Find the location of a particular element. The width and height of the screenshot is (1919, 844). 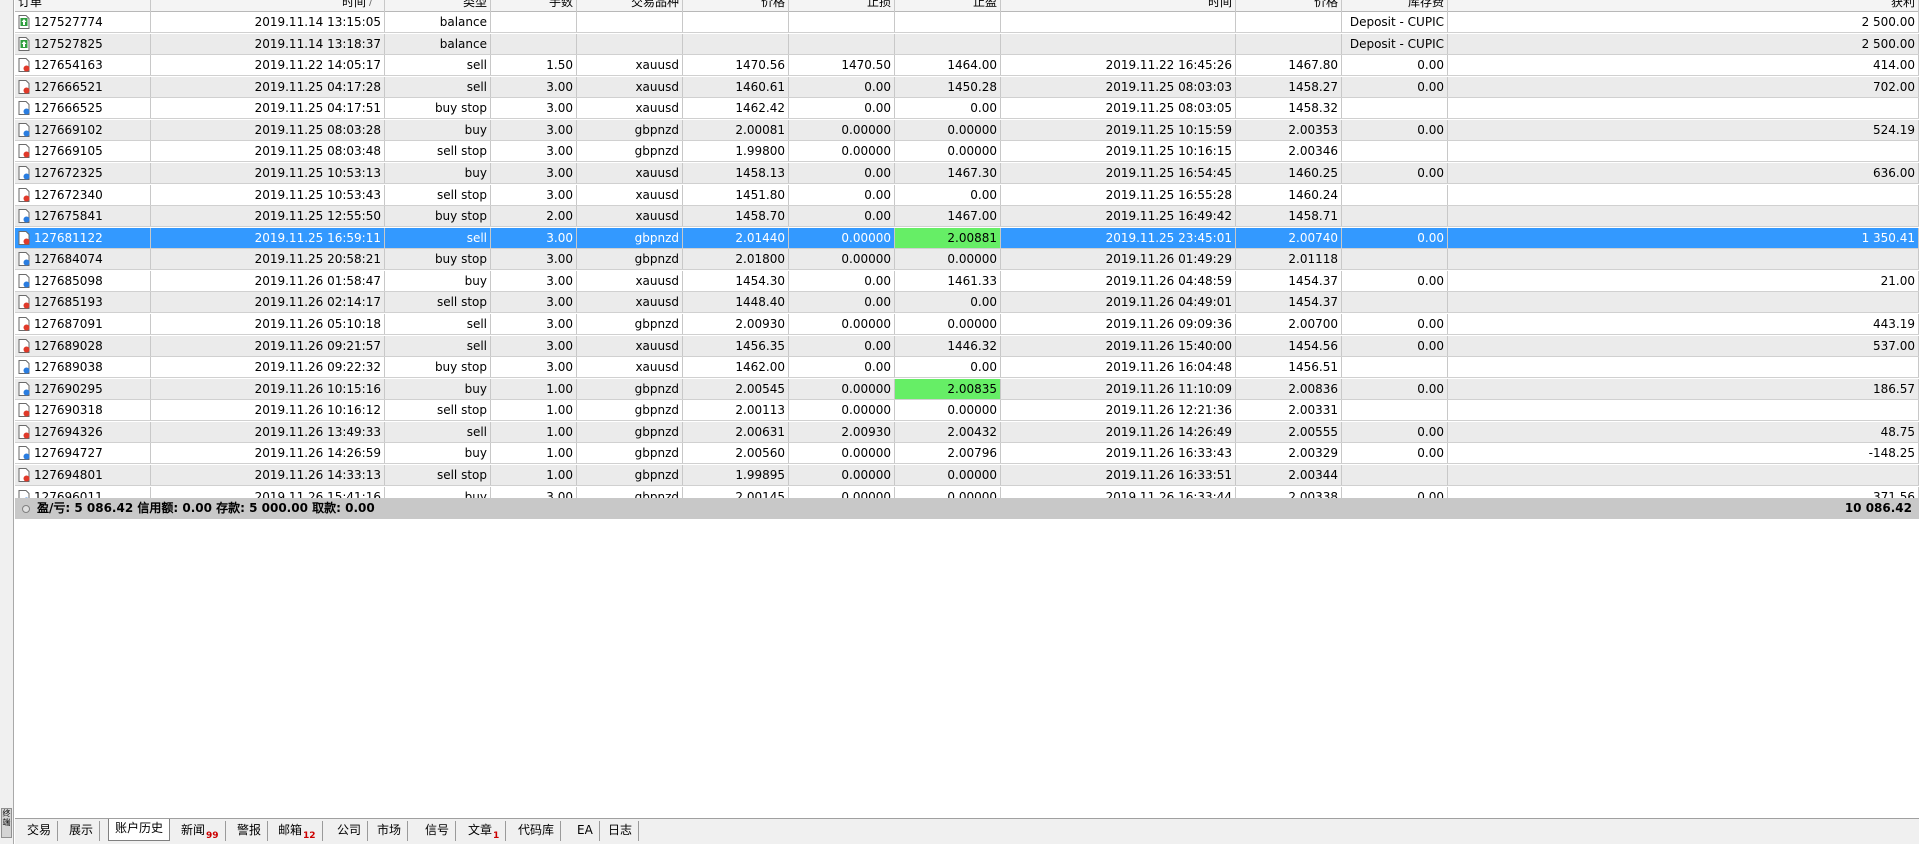

cell-profit: 48.75 is located at coordinates (1683, 431).